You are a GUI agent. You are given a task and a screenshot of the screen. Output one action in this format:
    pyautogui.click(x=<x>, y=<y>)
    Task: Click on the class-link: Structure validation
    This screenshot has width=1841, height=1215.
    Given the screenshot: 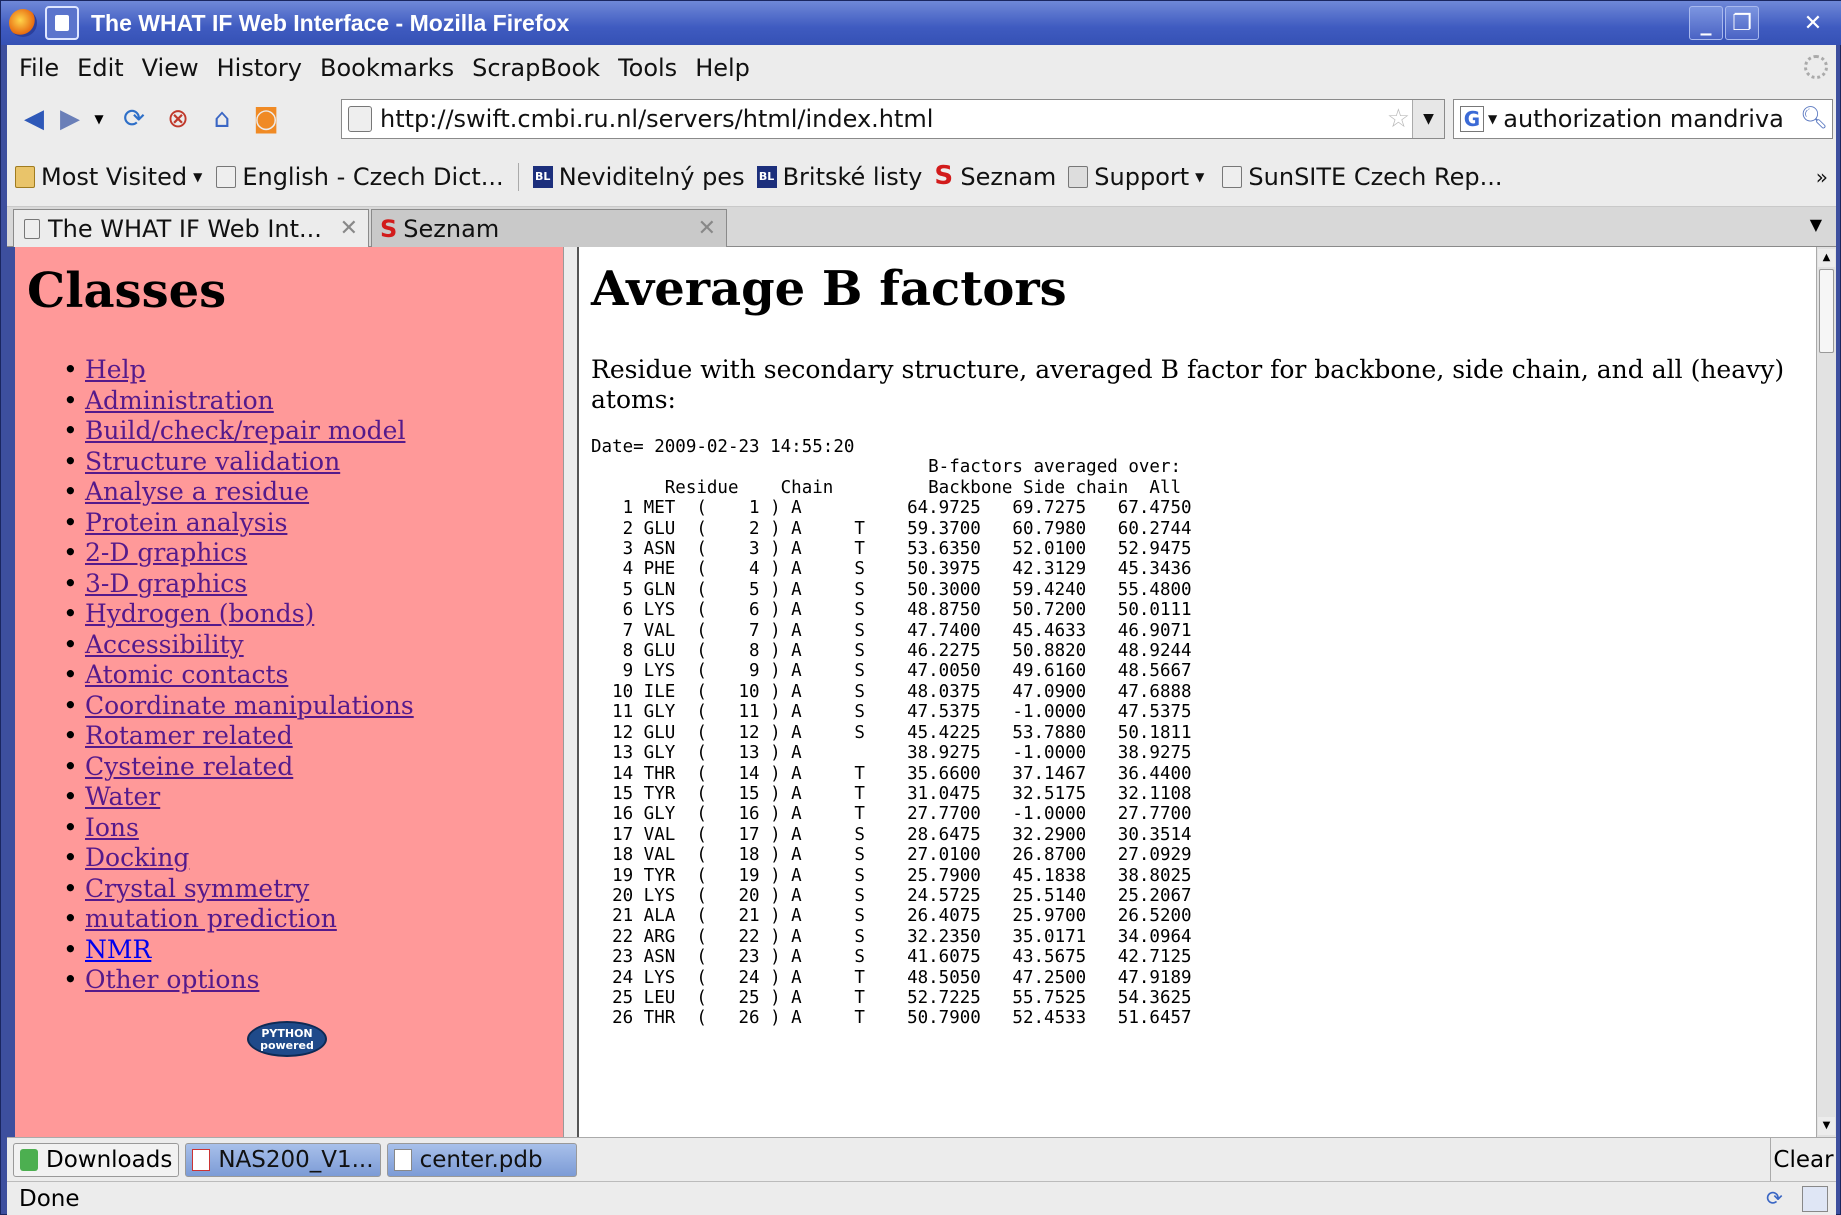 What is the action you would take?
    pyautogui.click(x=212, y=461)
    